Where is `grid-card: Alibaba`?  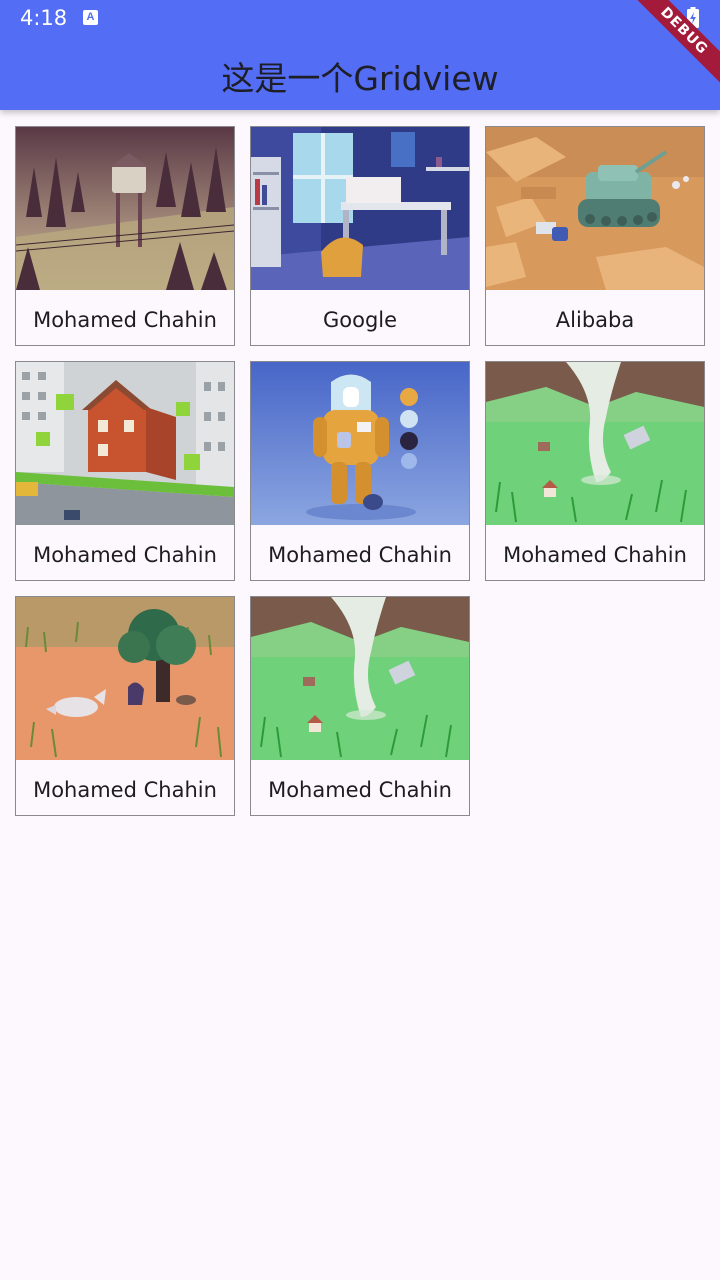 grid-card: Alibaba is located at coordinates (595, 236).